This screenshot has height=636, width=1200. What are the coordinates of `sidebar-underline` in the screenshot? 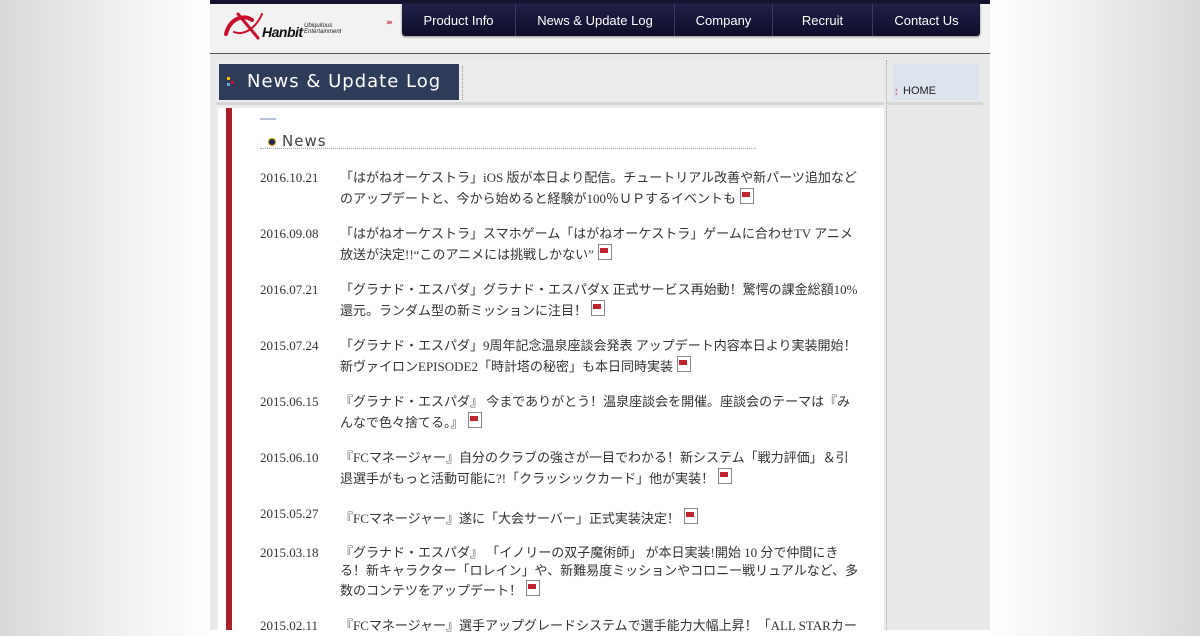 It's located at (935, 103).